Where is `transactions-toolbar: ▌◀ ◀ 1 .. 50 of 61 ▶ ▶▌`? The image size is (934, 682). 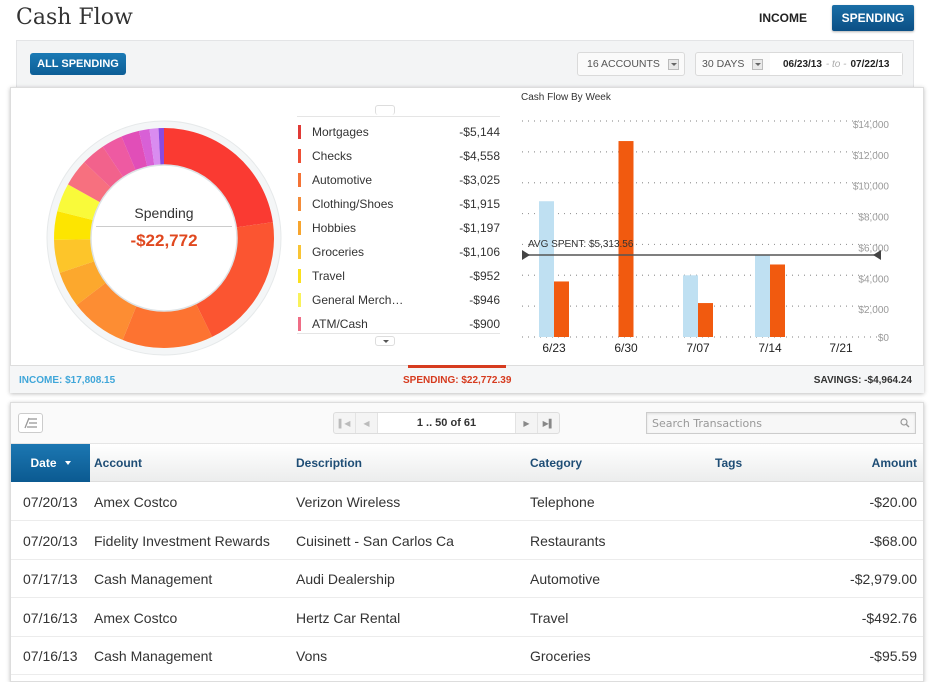
transactions-toolbar: ▌◀ ◀ 1 .. 50 of 61 ▶ ▶▌ is located at coordinates (467, 423).